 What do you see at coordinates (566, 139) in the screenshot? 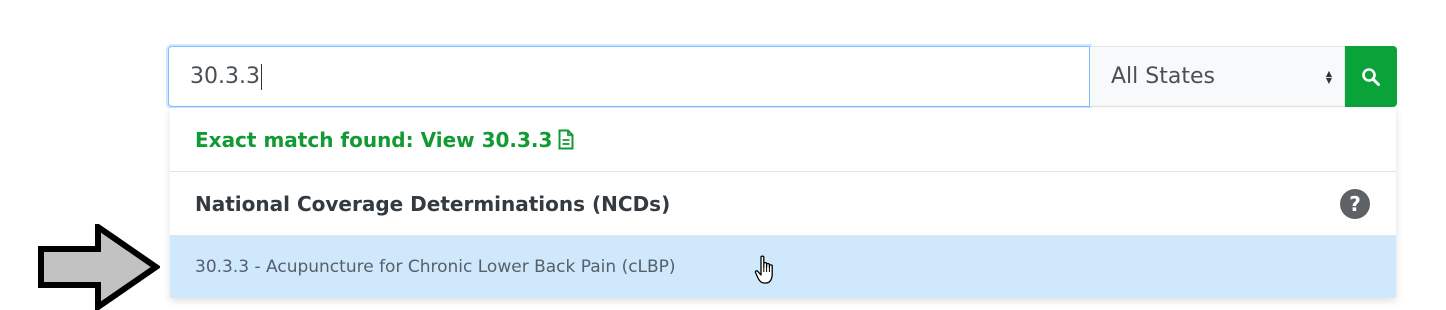
I see `document-icon` at bounding box center [566, 139].